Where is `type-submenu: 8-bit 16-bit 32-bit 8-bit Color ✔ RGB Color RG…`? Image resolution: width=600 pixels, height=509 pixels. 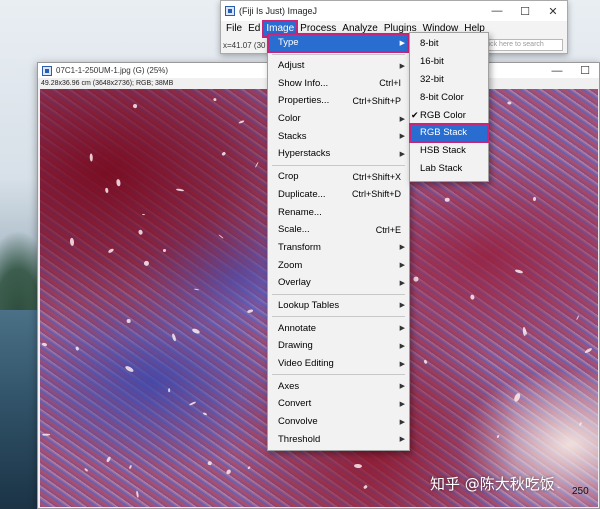
type-submenu: 8-bit 16-bit 32-bit 8-bit Color ✔ RGB Color RG… is located at coordinates (449, 107).